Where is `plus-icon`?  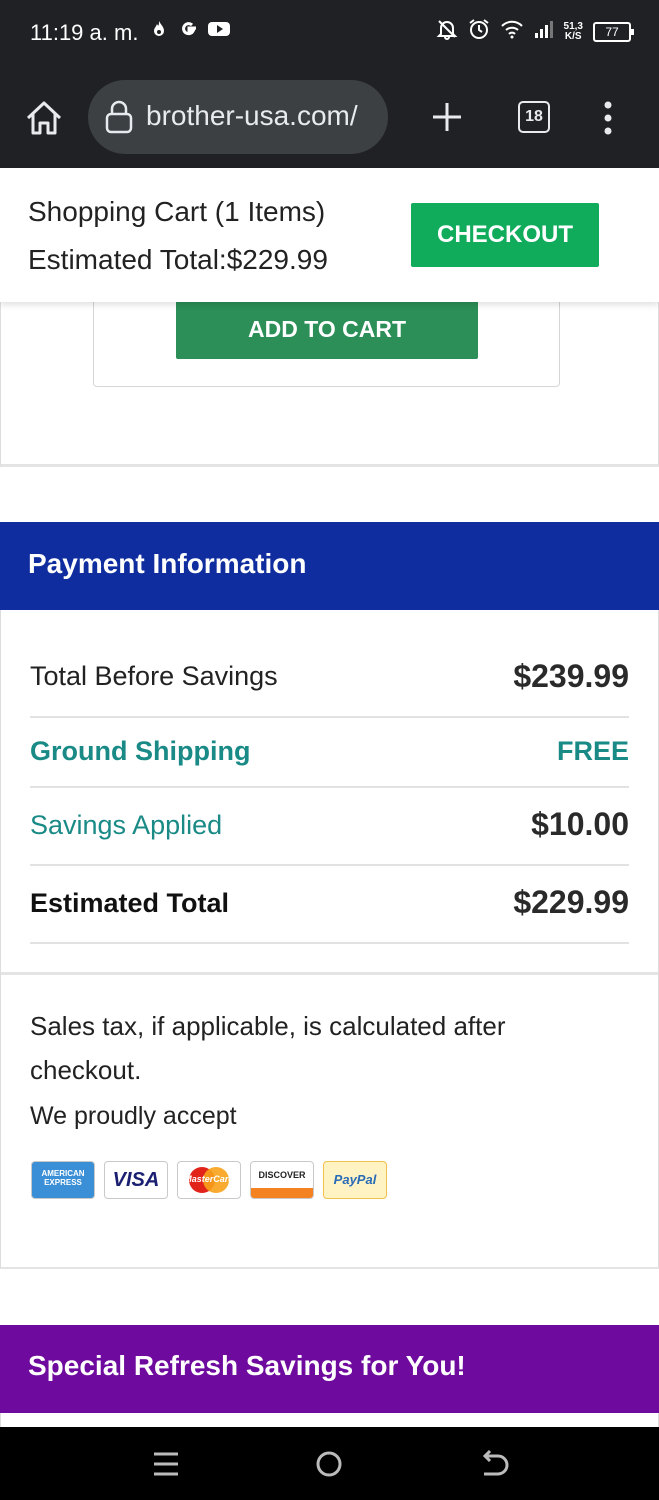
plus-icon is located at coordinates (447, 117).